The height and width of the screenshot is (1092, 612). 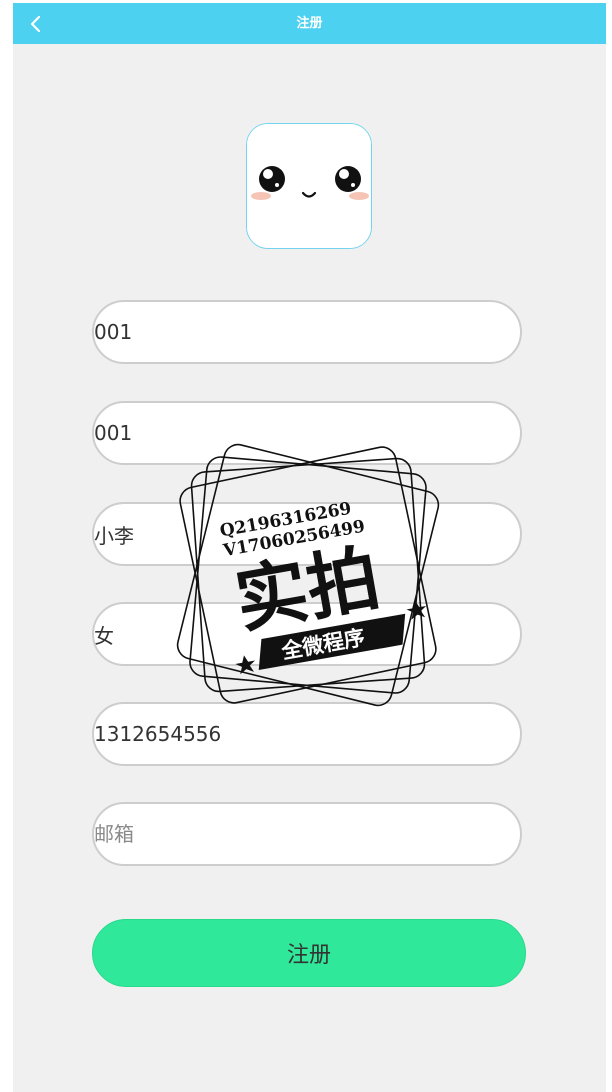 I want to click on username-input, so click(x=307, y=332).